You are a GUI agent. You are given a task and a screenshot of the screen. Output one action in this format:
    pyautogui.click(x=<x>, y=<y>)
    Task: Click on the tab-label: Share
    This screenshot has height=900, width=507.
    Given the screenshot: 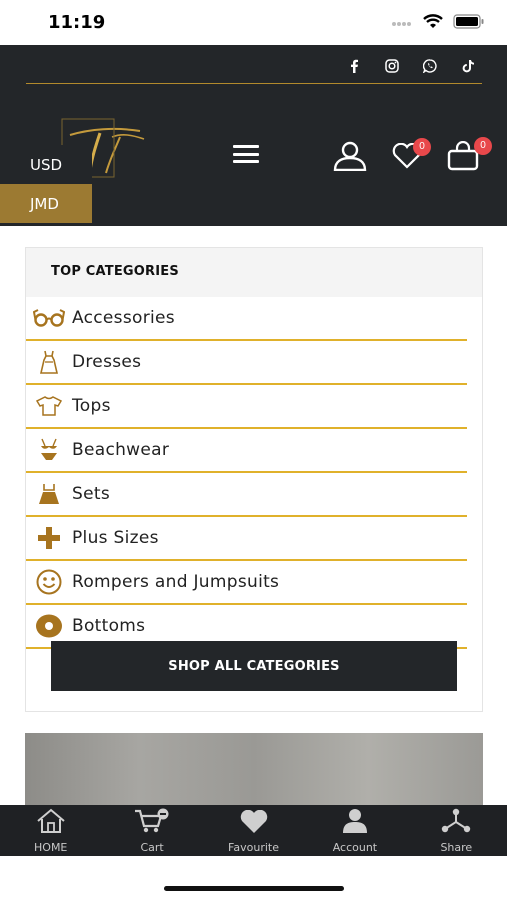 What is the action you would take?
    pyautogui.click(x=456, y=847)
    